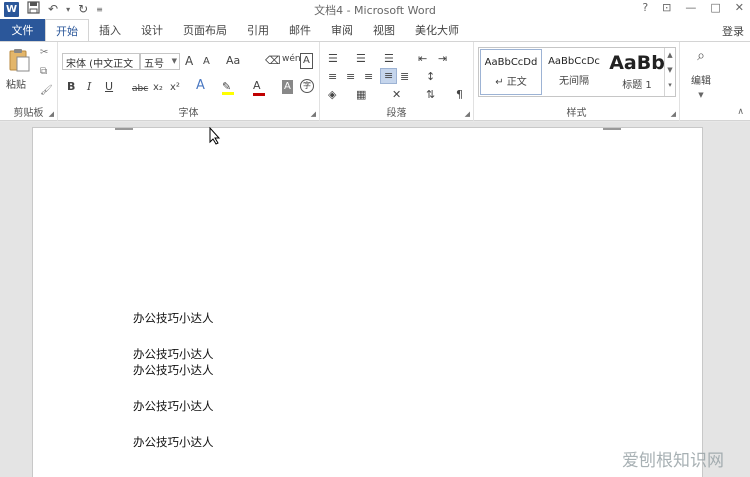 The width and height of the screenshot is (750, 477). What do you see at coordinates (396, 113) in the screenshot?
I see `group-label-paragraph: 段落` at bounding box center [396, 113].